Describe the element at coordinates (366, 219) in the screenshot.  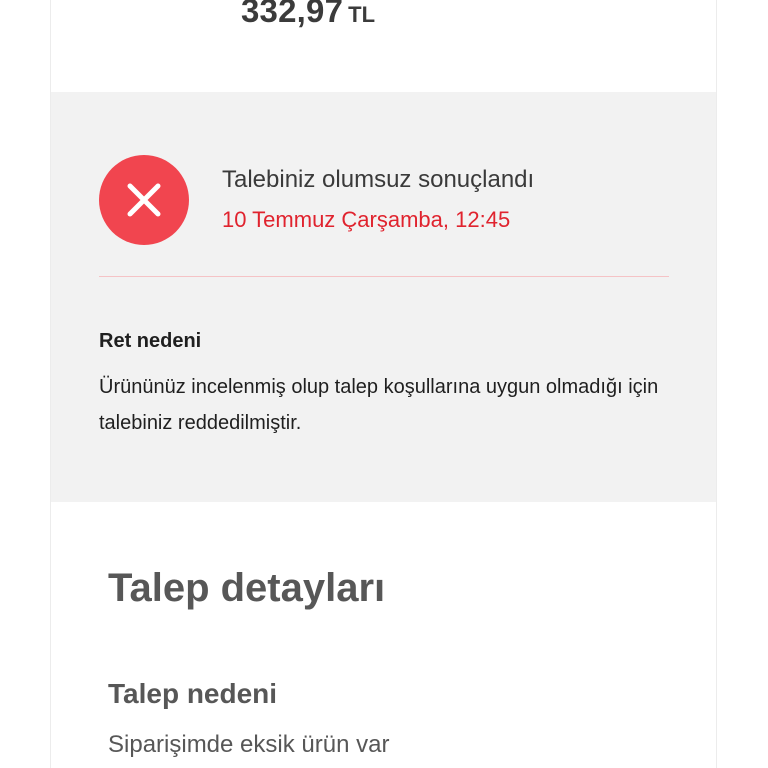
I see `status-date: 10 Temmuz Çarşamba, 12:45` at that location.